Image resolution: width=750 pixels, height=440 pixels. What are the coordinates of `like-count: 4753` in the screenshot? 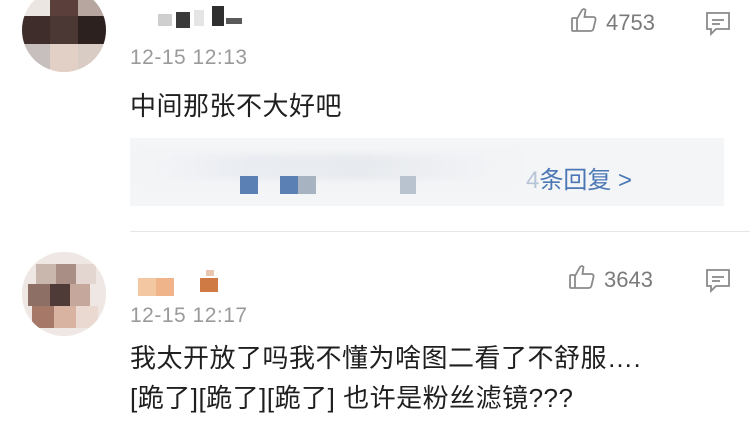 It's located at (630, 22).